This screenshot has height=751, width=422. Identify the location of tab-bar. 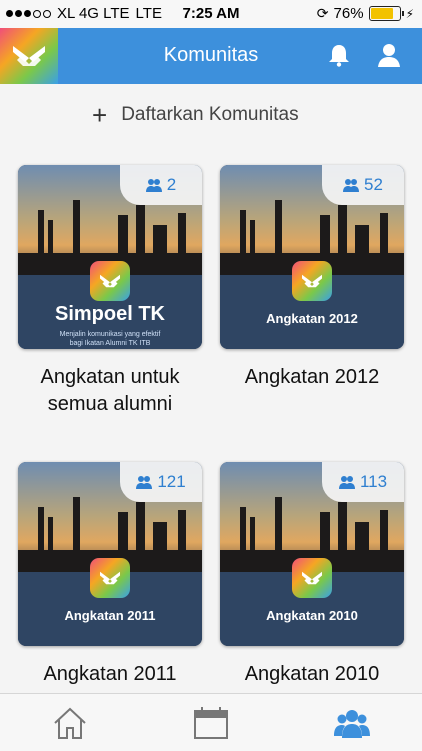
(211, 722).